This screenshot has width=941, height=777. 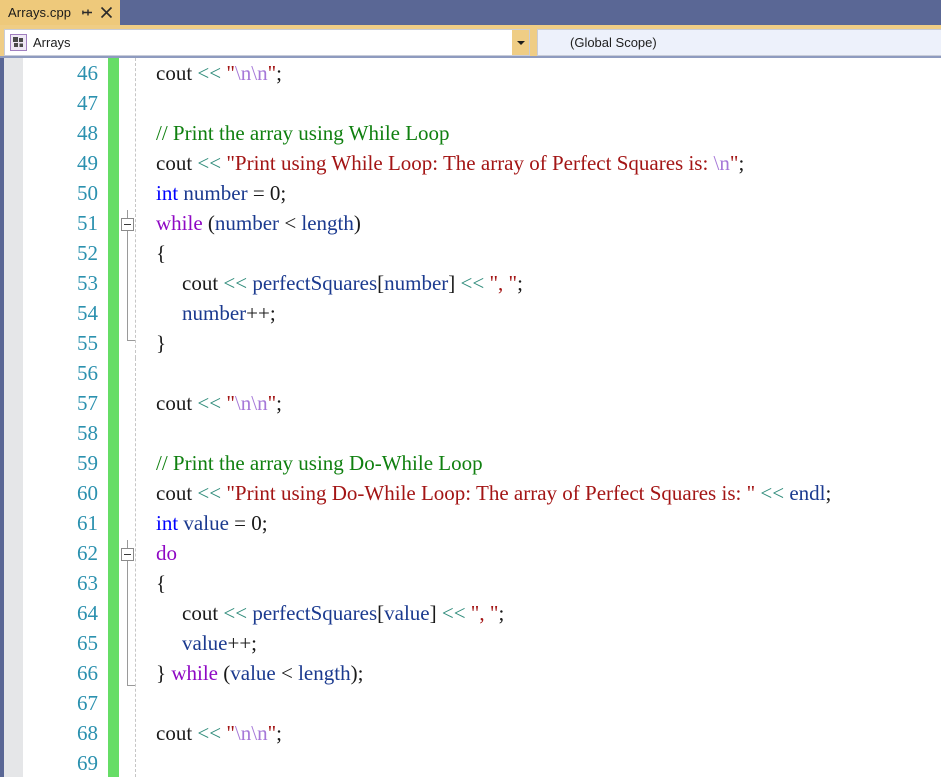 I want to click on line-number: 50, so click(x=87, y=193).